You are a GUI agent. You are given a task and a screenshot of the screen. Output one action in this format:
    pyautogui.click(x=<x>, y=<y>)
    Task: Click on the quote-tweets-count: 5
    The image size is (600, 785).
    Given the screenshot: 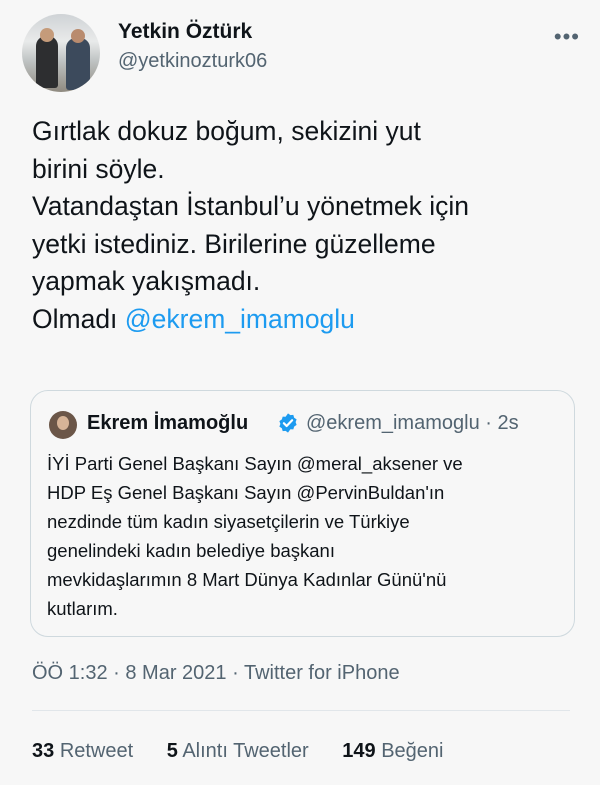 What is the action you would take?
    pyautogui.click(x=172, y=751)
    